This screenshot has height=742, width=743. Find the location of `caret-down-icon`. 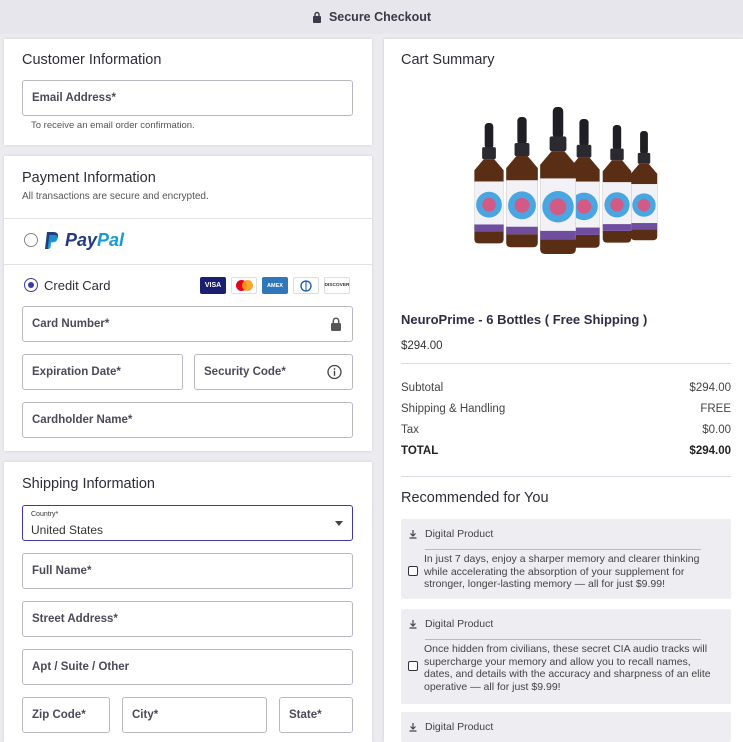

caret-down-icon is located at coordinates (339, 523).